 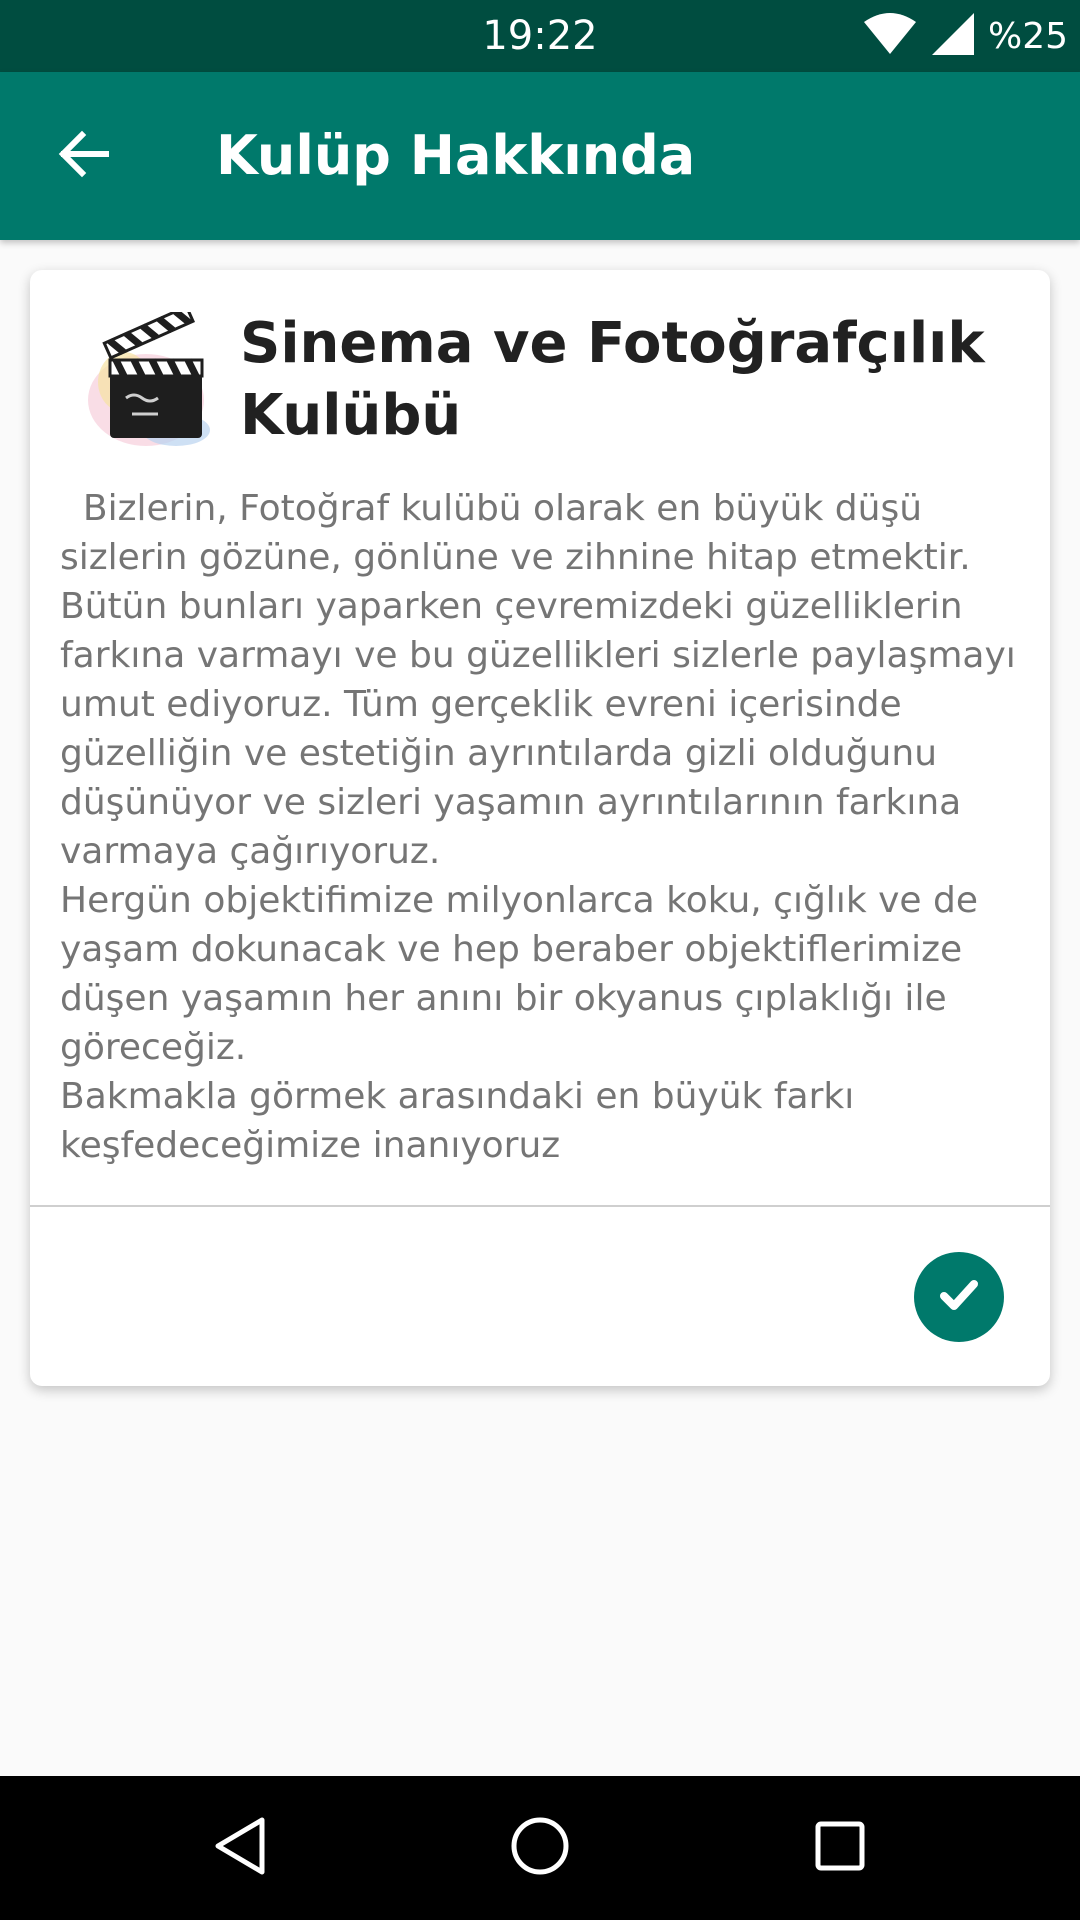 What do you see at coordinates (1027, 36) in the screenshot?
I see `battery-text: %25` at bounding box center [1027, 36].